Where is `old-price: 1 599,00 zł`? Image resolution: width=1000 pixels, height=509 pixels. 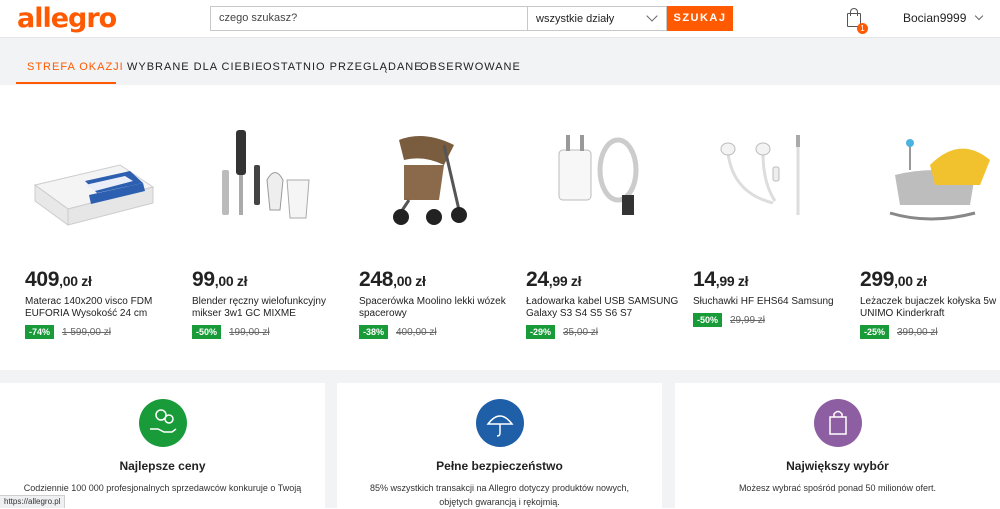
old-price: 1 599,00 zł is located at coordinates (86, 332).